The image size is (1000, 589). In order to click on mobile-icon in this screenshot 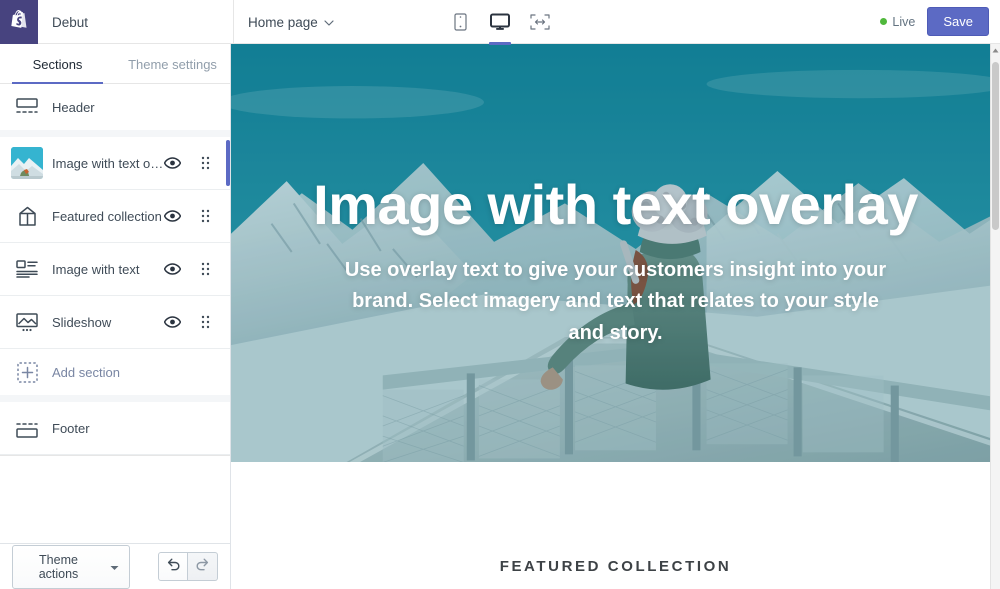, I will do `click(460, 22)`.